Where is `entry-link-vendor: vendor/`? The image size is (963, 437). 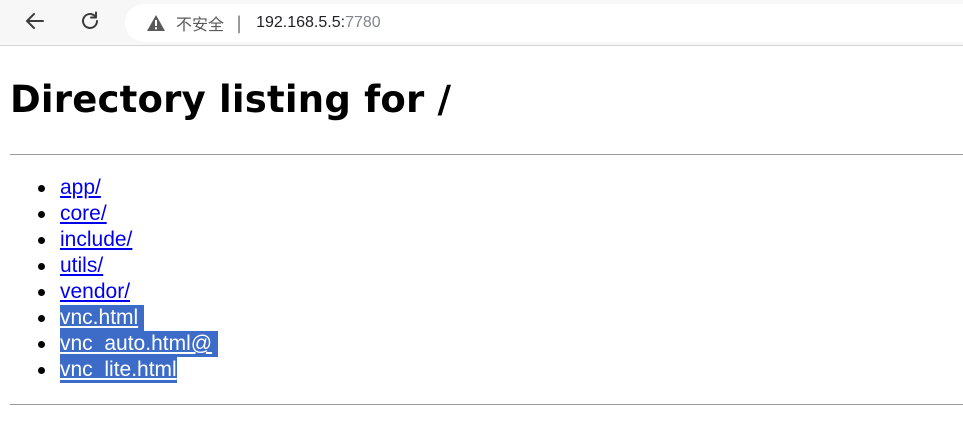
entry-link-vendor: vendor/ is located at coordinates (95, 292).